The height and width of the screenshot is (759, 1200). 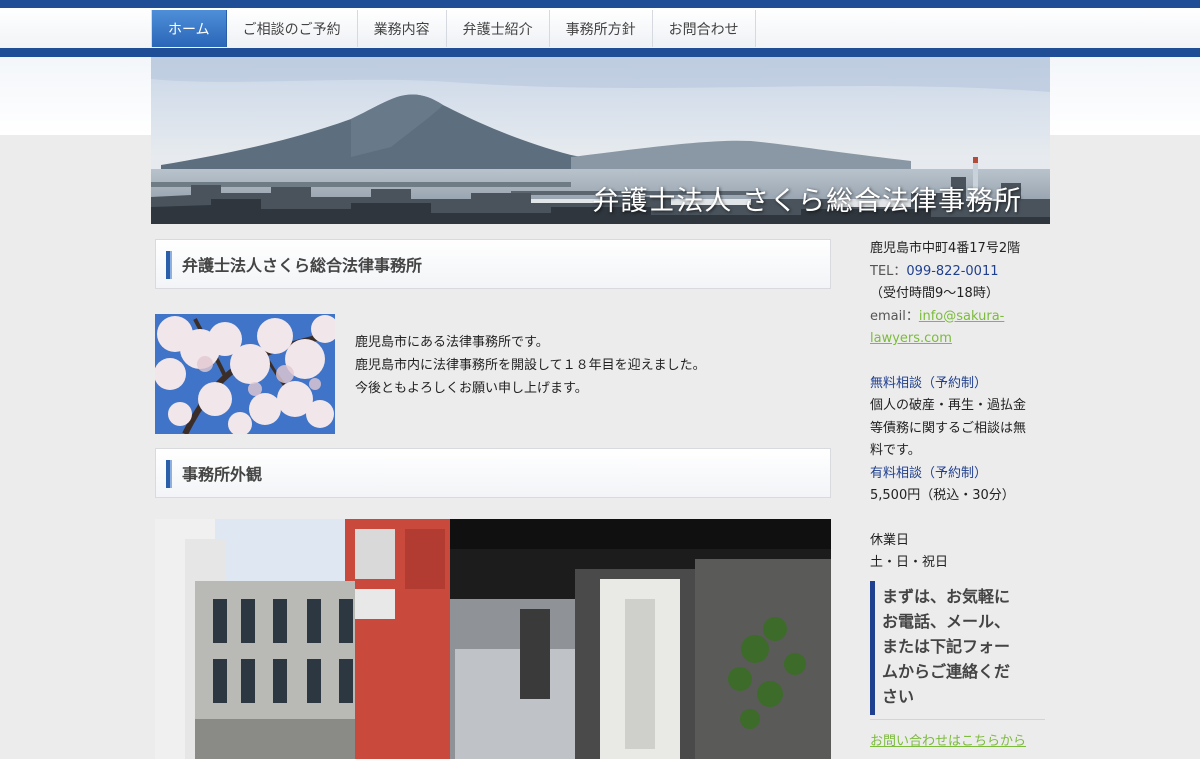 I want to click on holiday-days: 土・日・祝日, so click(x=909, y=562).